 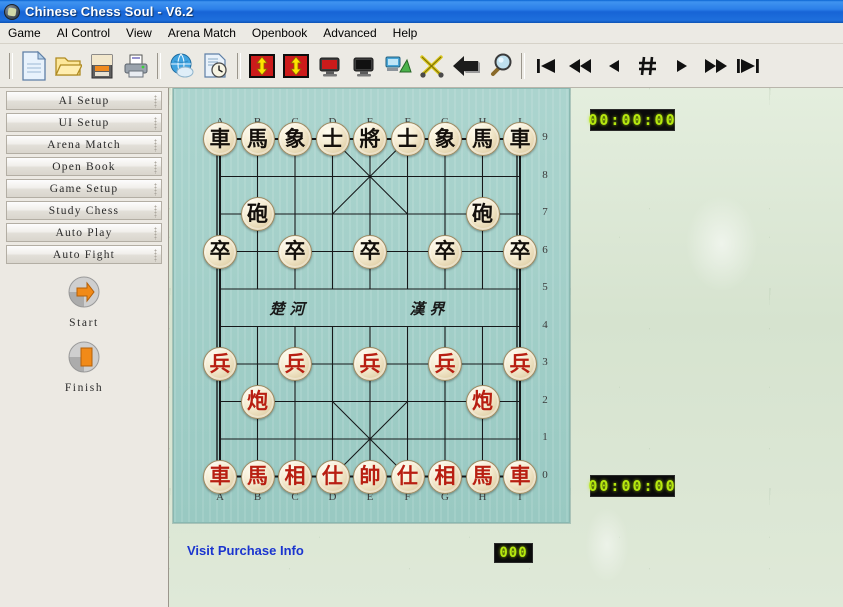 I want to click on last-move-button, so click(x=750, y=66).